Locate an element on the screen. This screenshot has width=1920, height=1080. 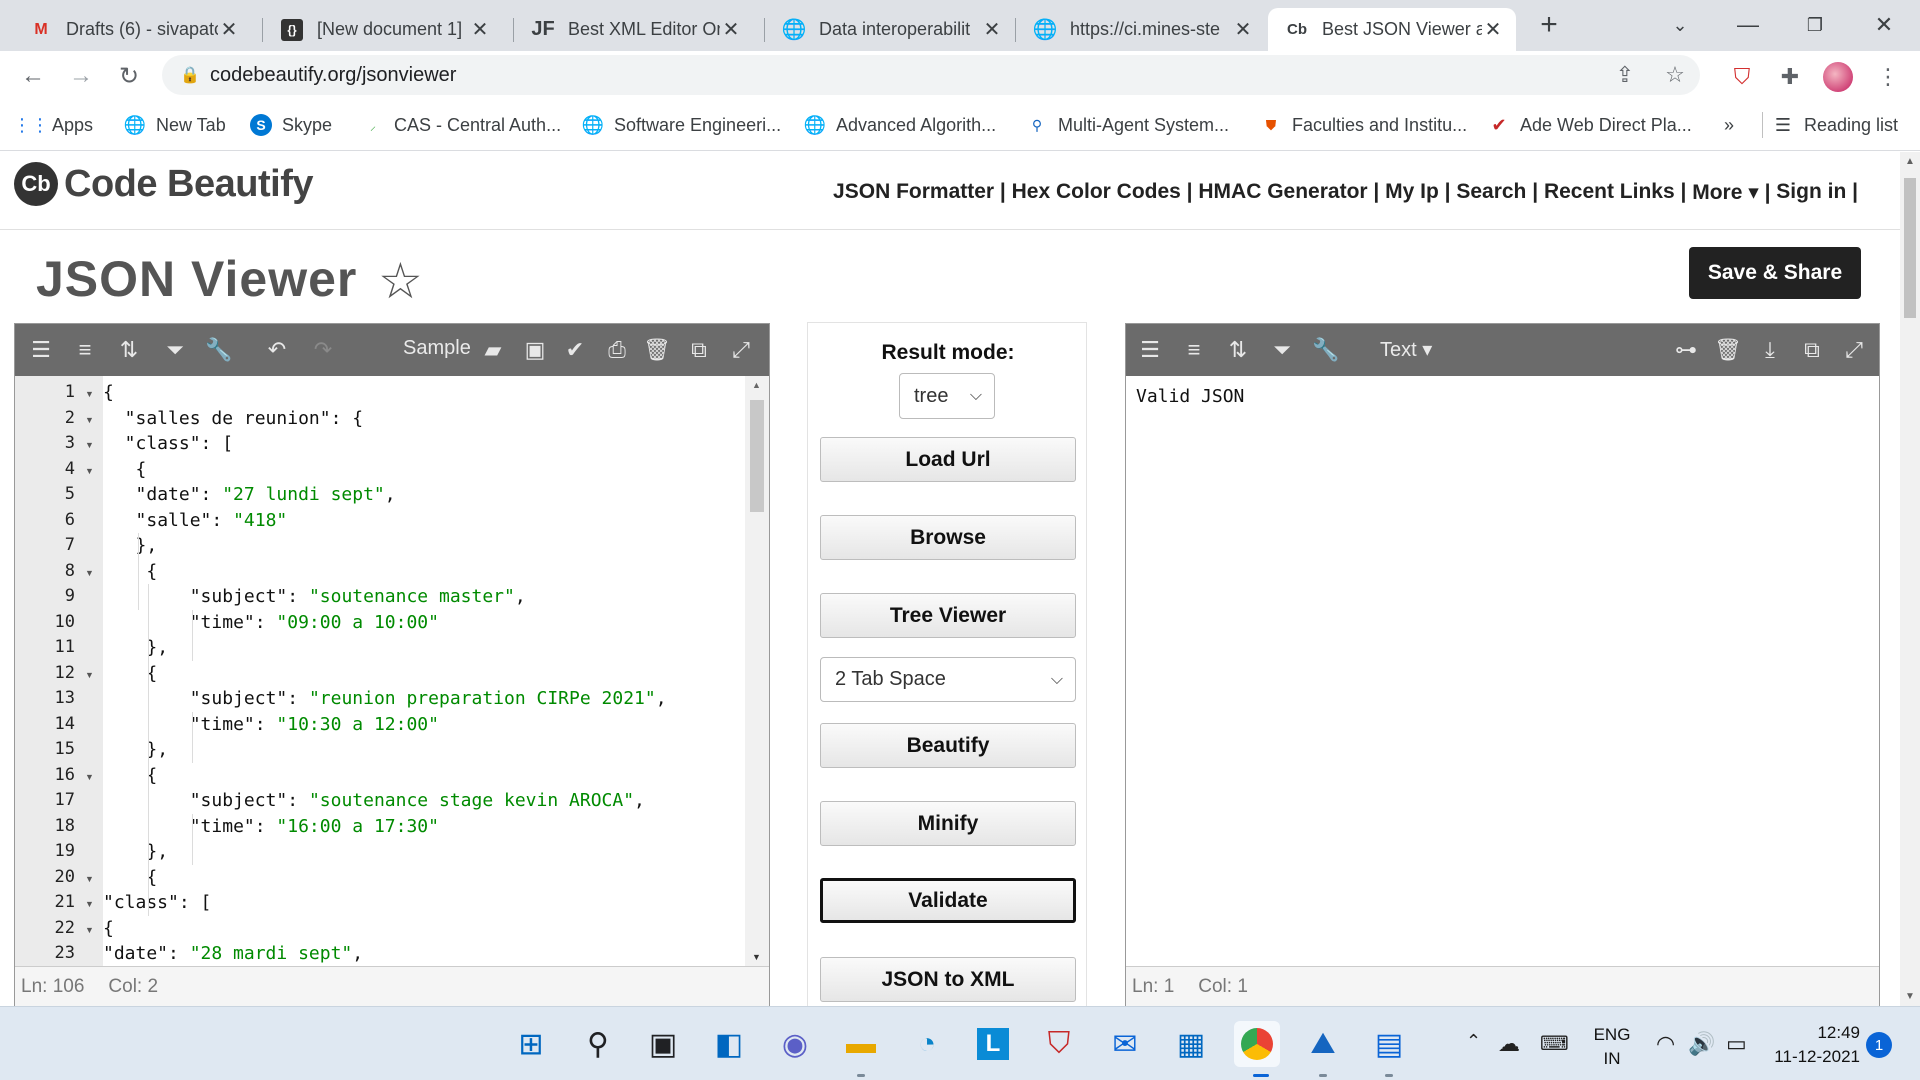
site-logo: Cb Code Beautify is located at coordinates (163, 184).